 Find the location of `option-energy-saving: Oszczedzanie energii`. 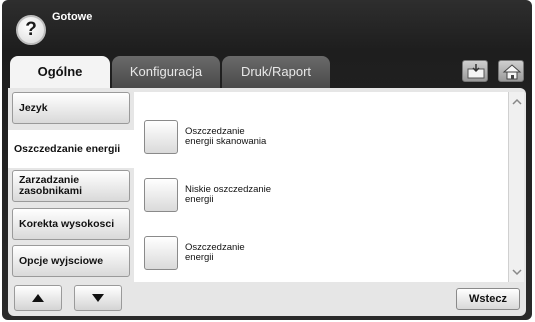

option-energy-saving: Oszczedzanie energii is located at coordinates (209, 253).